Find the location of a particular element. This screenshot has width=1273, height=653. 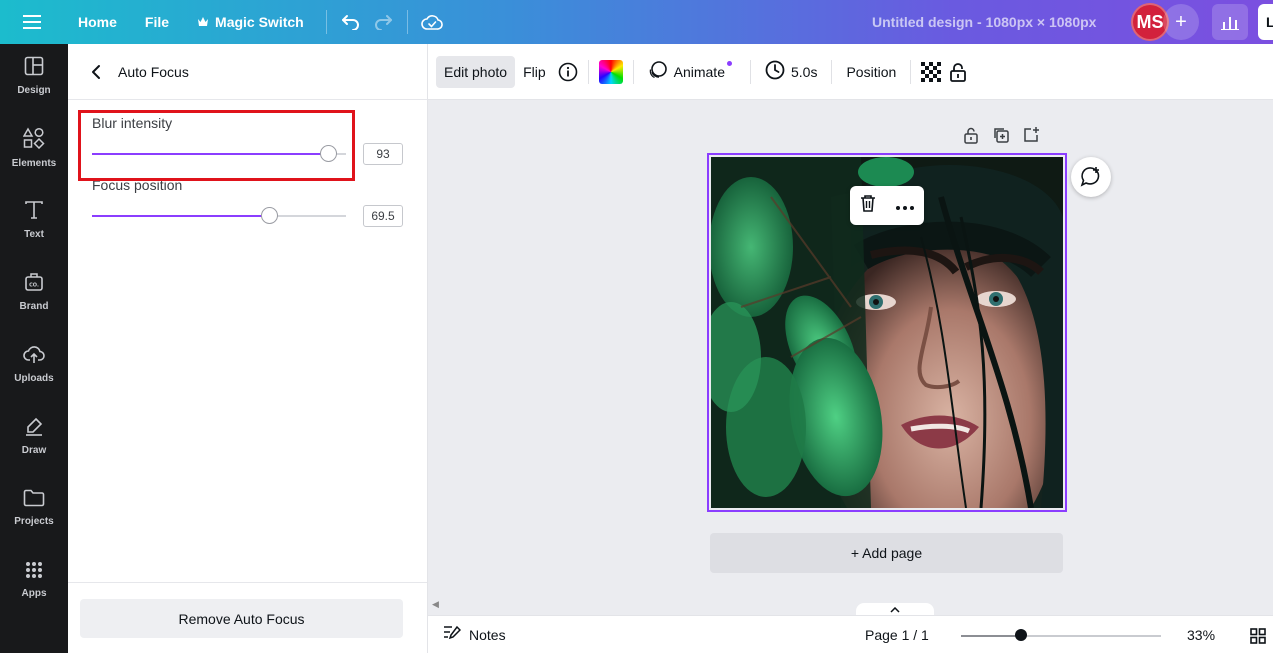

duplicate-page-icon is located at coordinates (1001, 137).